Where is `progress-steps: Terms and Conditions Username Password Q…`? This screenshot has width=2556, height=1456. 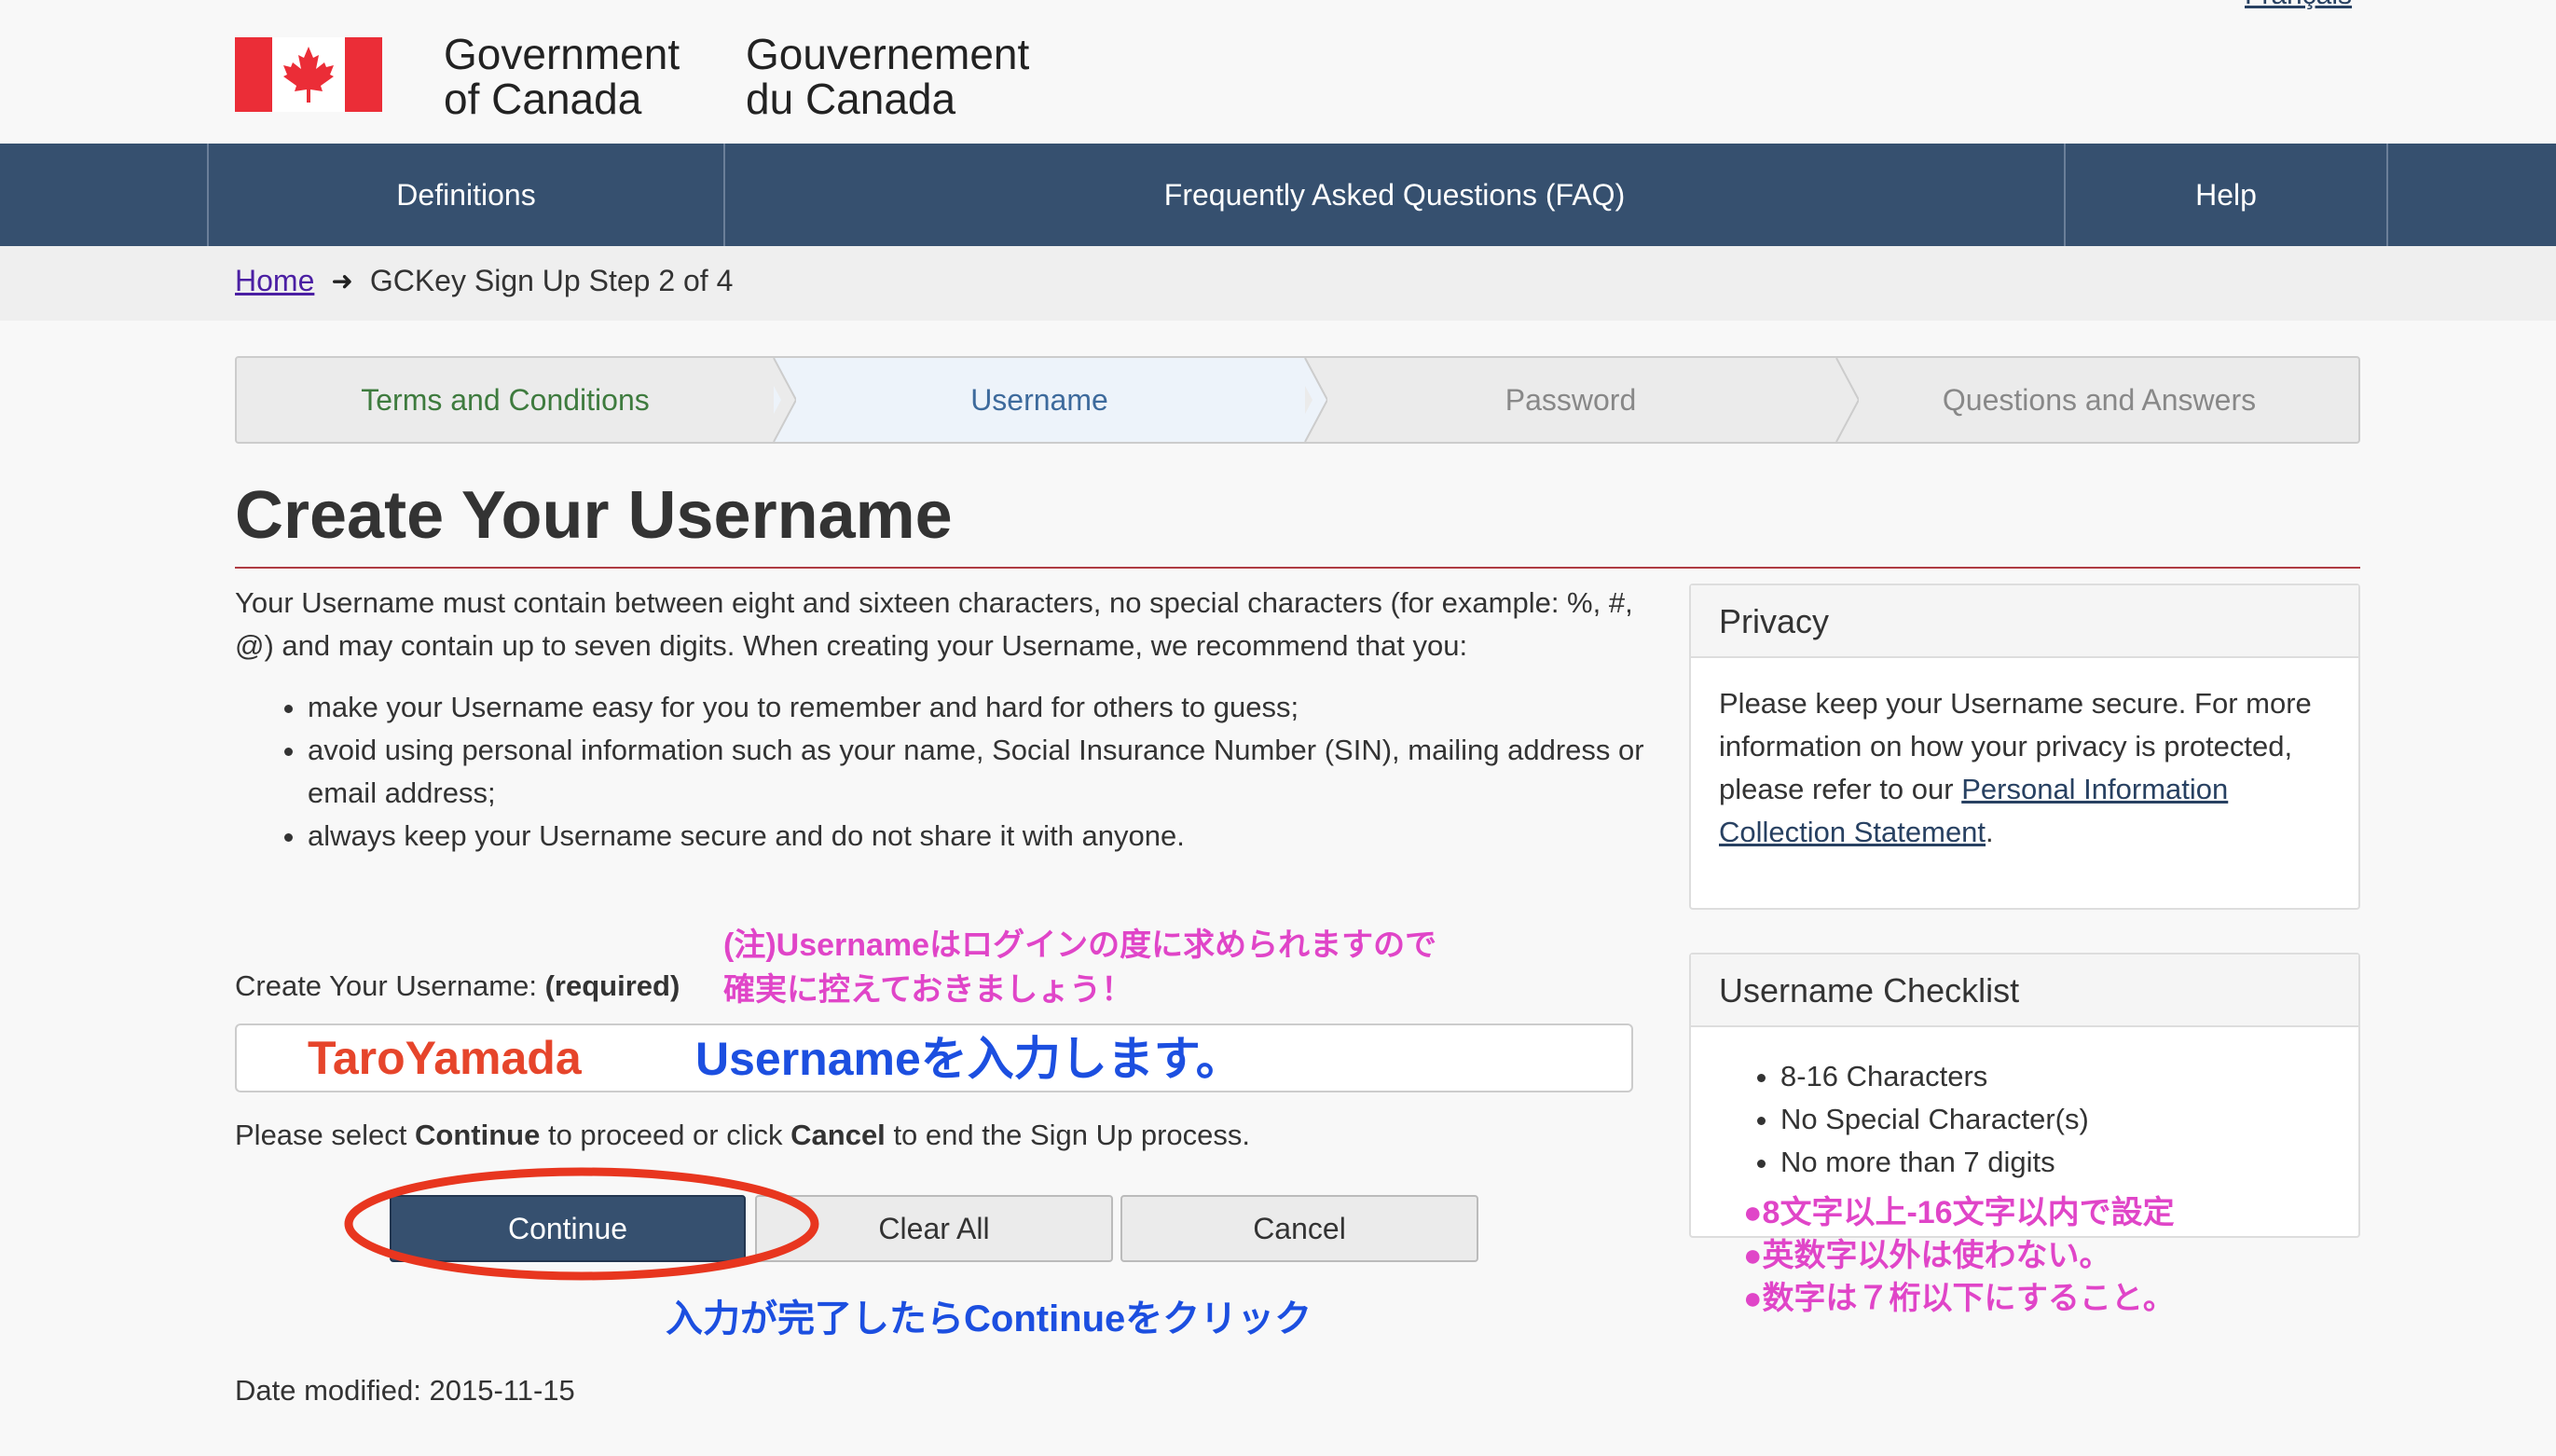 progress-steps: Terms and Conditions Username Password Q… is located at coordinates (1297, 400).